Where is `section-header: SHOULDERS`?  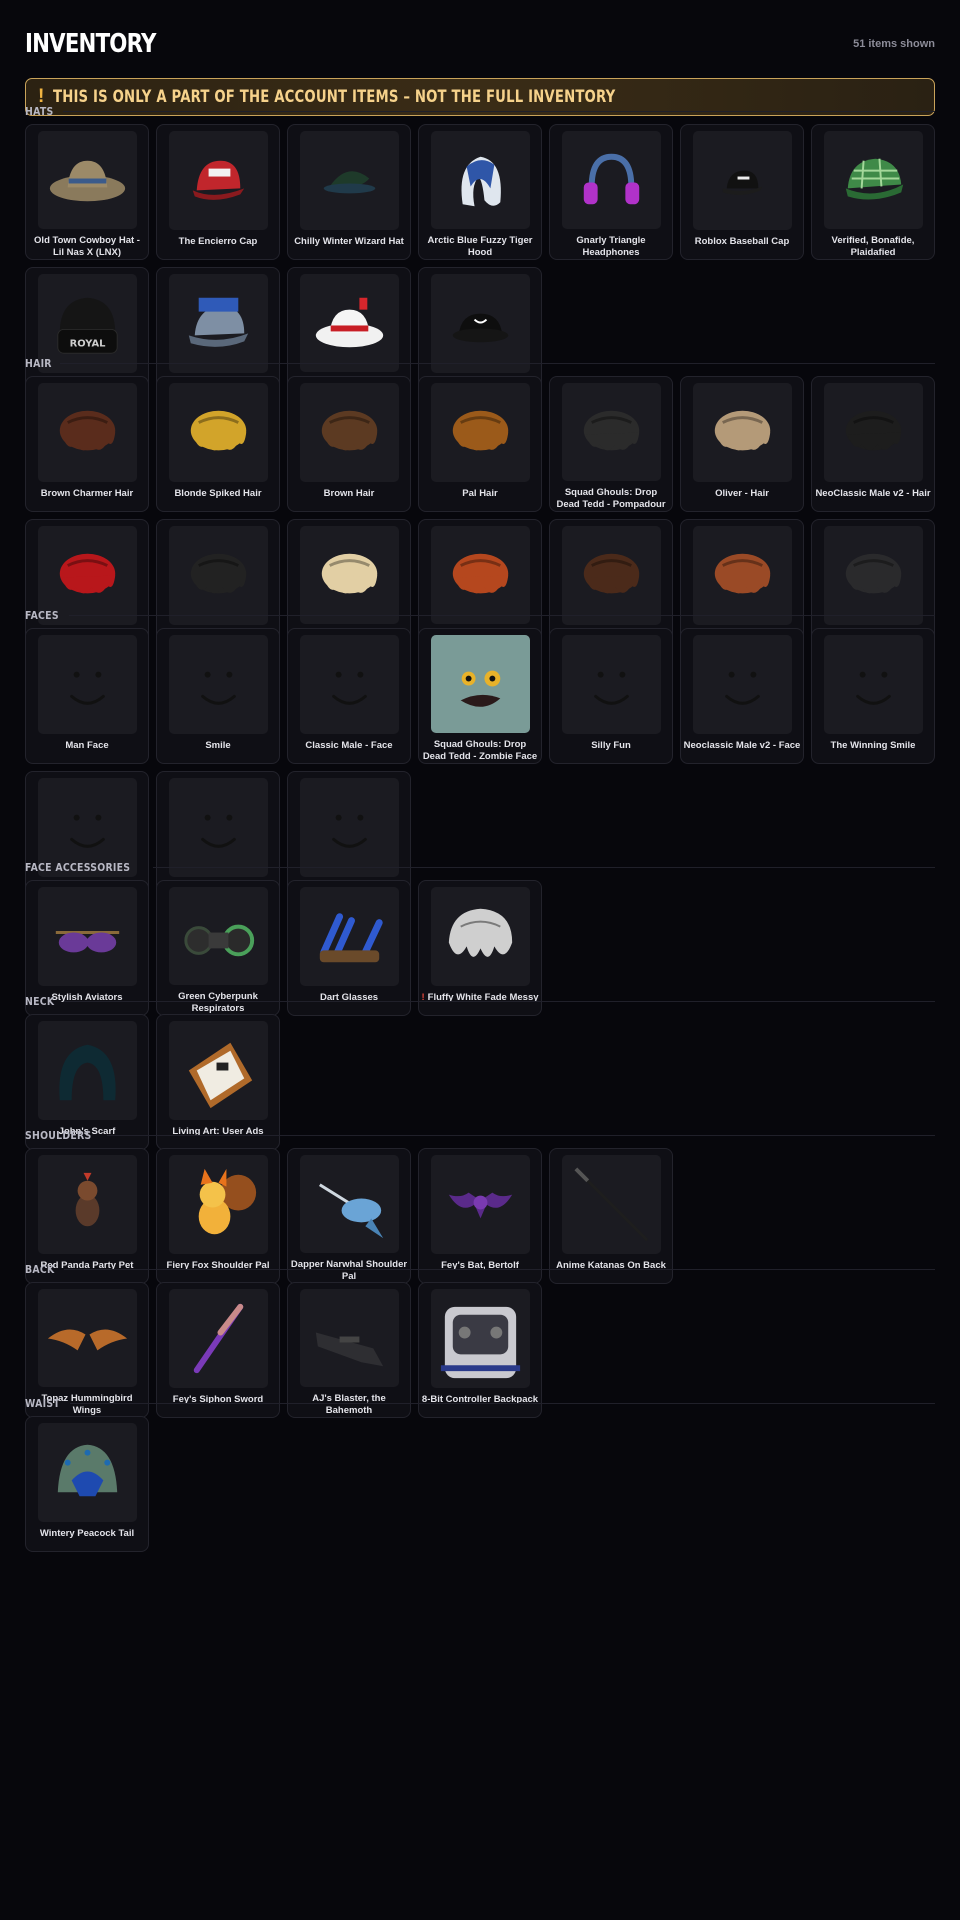 section-header: SHOULDERS is located at coordinates (480, 1135).